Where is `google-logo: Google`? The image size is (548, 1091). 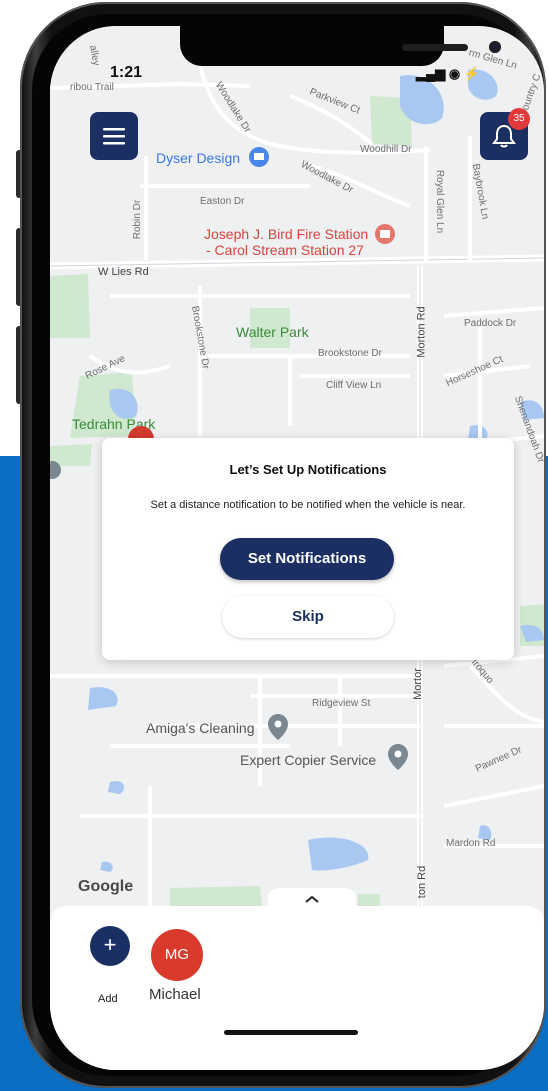
google-logo: Google is located at coordinates (105, 887).